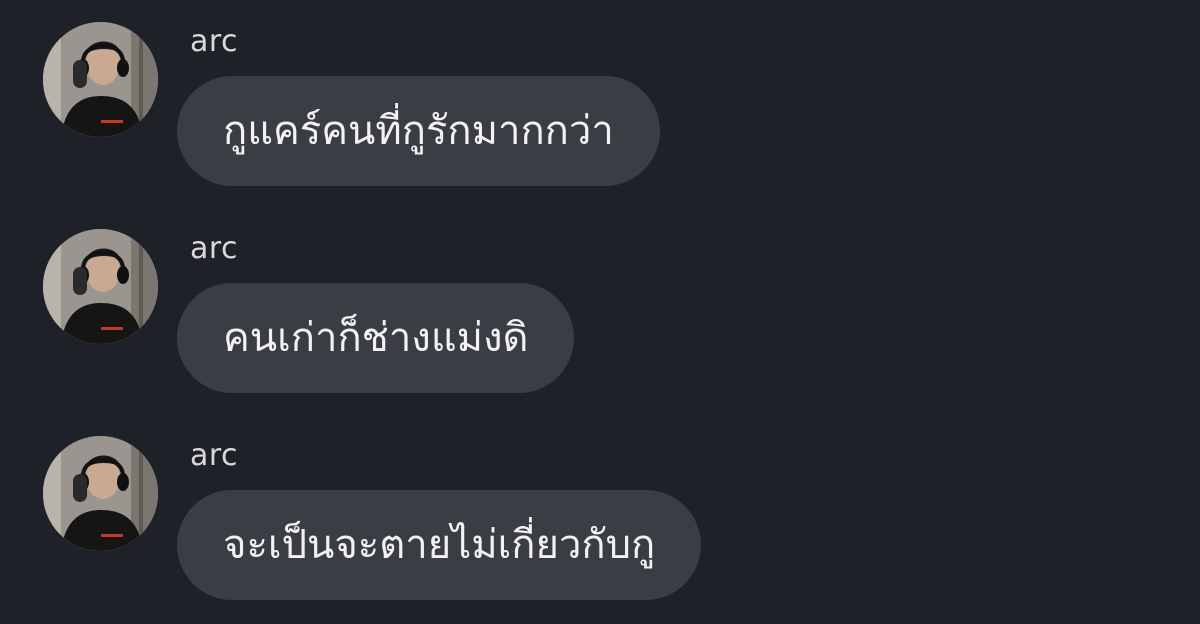 The image size is (1200, 624). I want to click on message-text: จะเป็นจะตายไม่เกี่ยวกับกู, so click(439, 545).